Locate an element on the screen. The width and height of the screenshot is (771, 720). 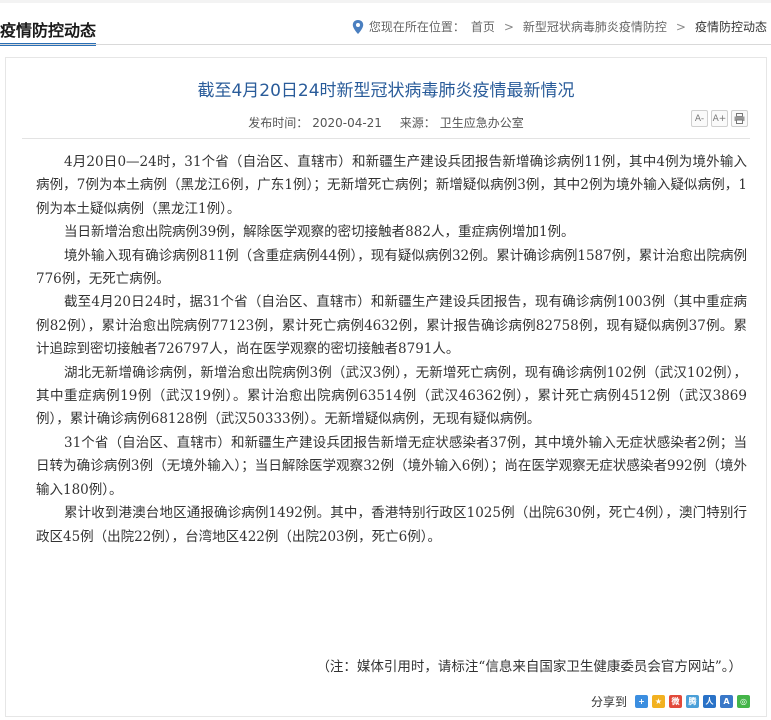
share-qzone-icon: ★ is located at coordinates (658, 701).